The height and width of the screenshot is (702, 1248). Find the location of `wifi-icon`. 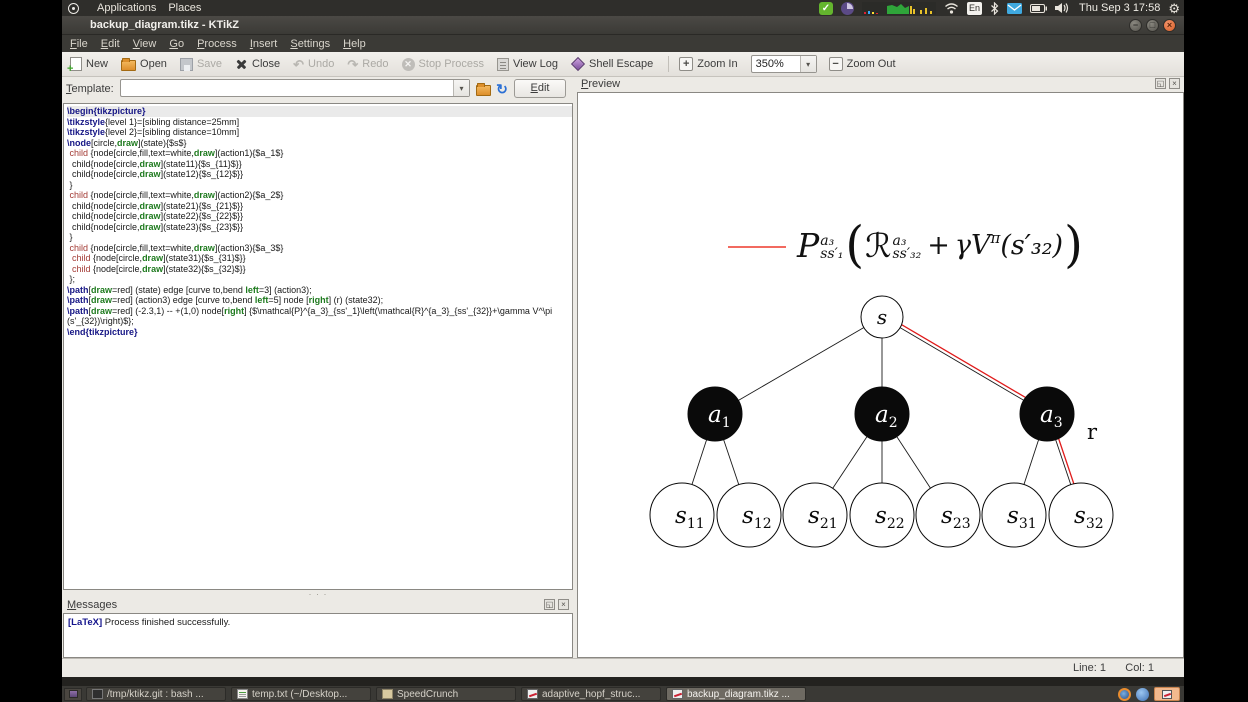

wifi-icon is located at coordinates (951, 8).